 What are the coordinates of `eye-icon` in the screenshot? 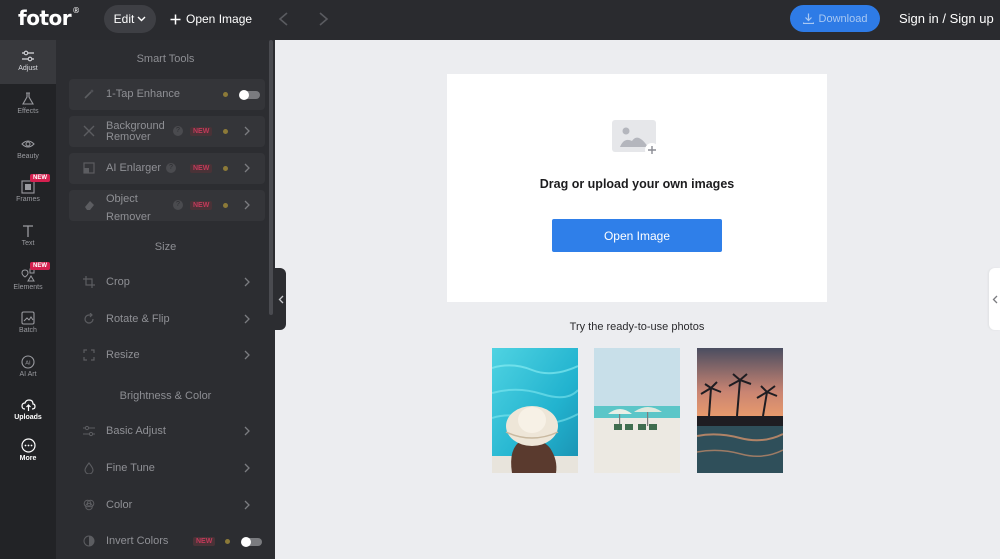 It's located at (28, 144).